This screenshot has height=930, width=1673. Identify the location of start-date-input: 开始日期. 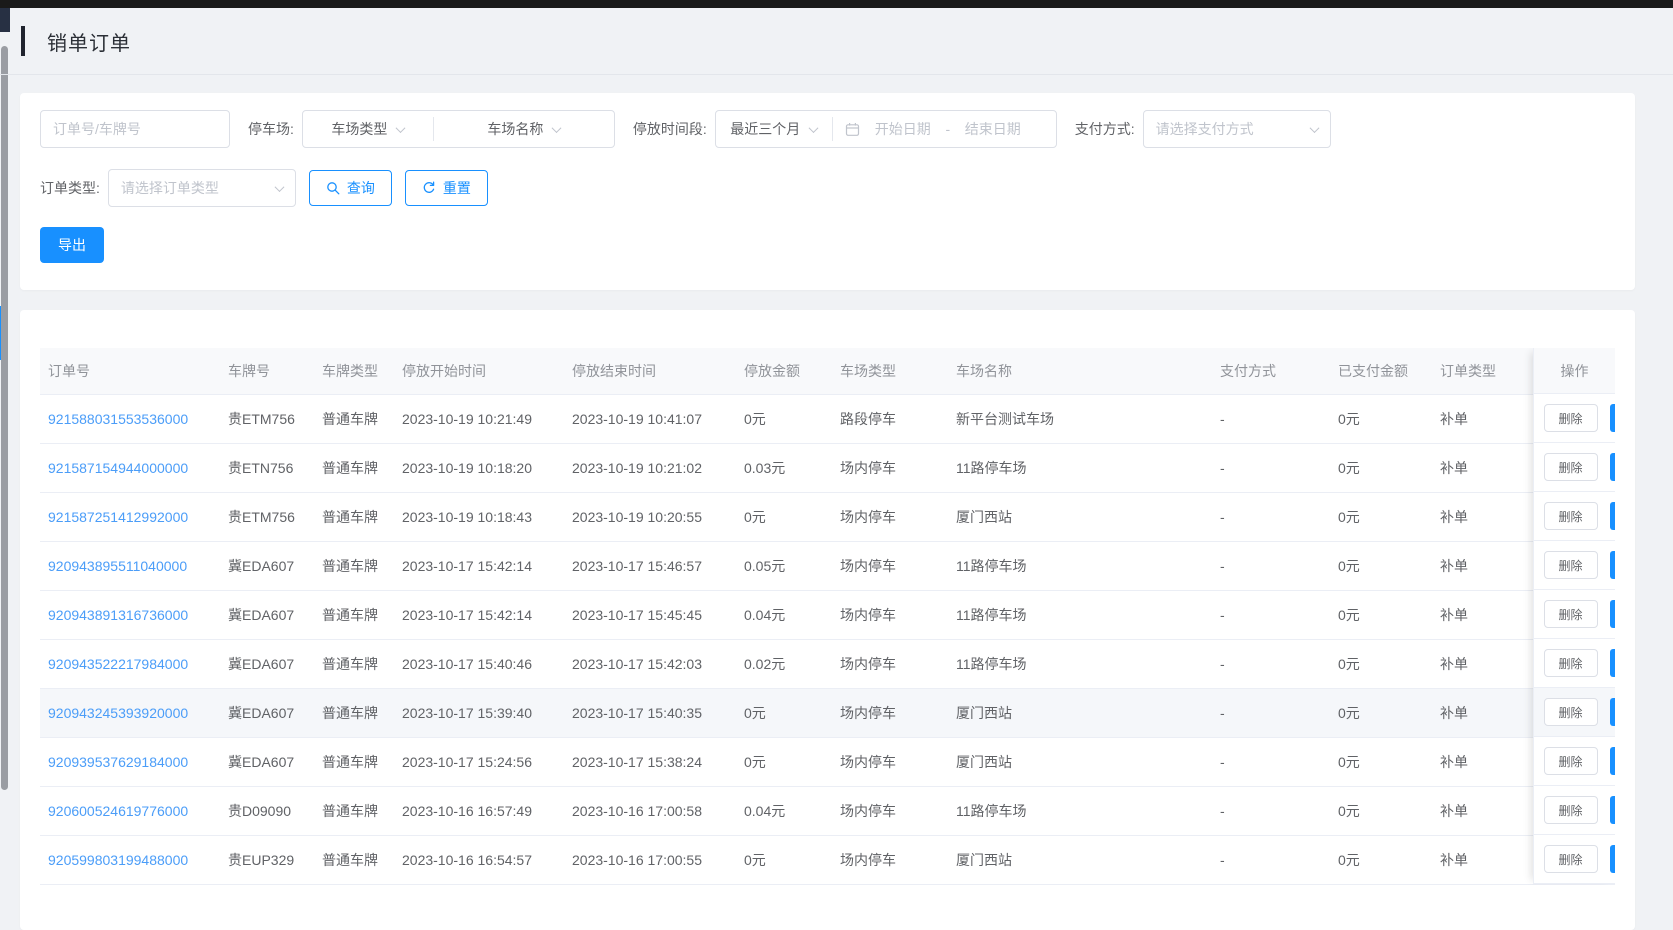
(903, 129).